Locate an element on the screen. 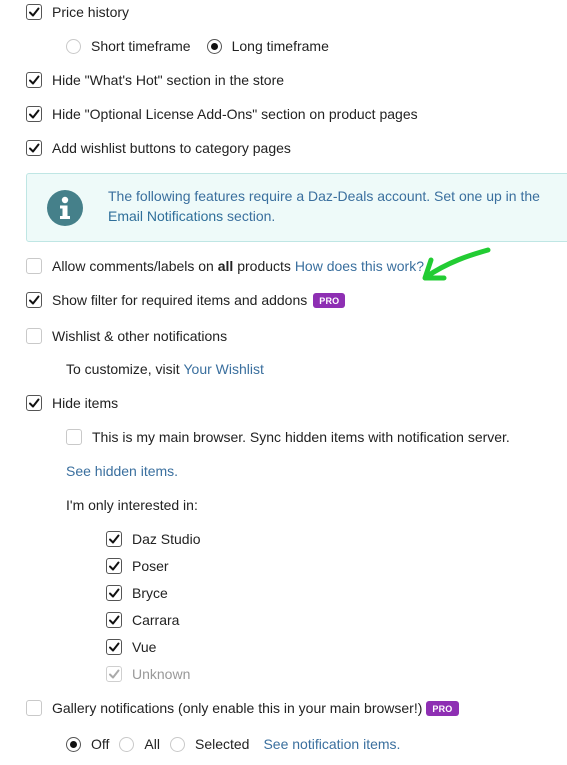  wishlist-buttons-checkbox is located at coordinates (34, 148).